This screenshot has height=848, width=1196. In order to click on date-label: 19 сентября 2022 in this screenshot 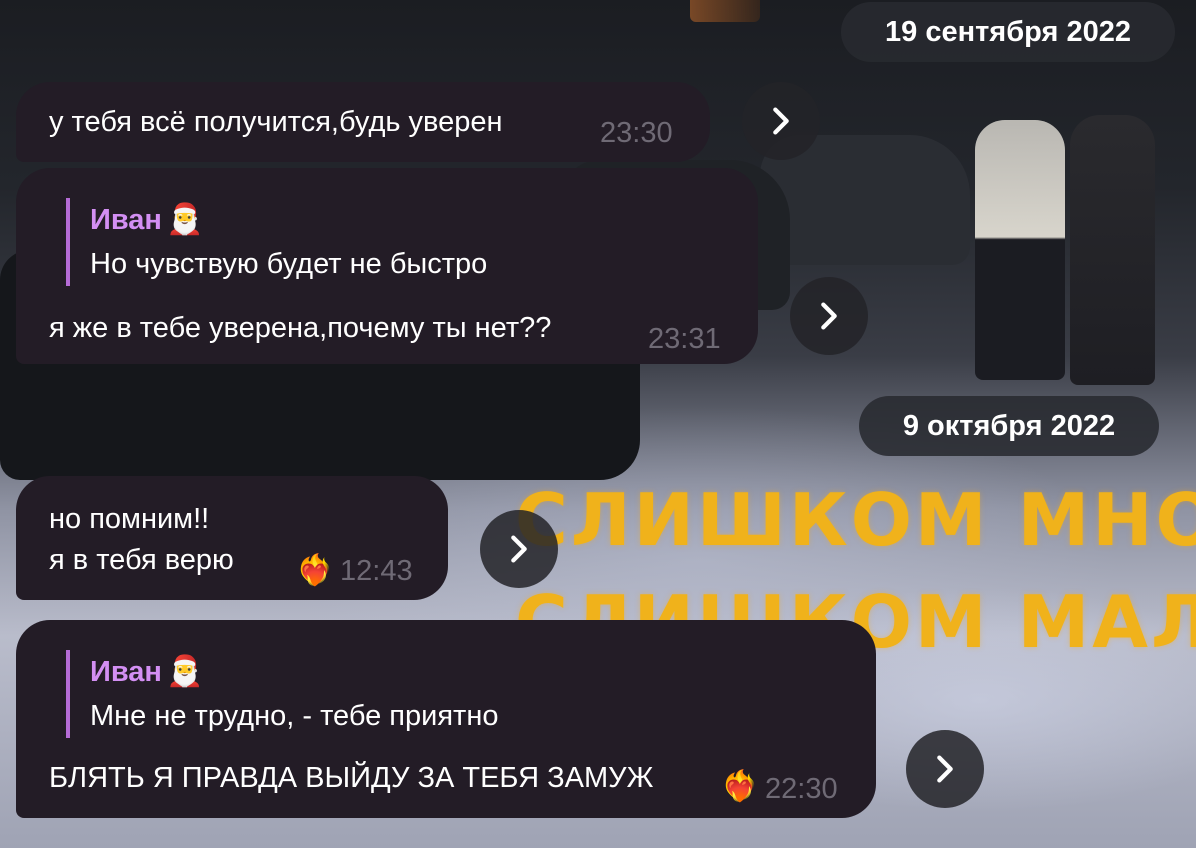, I will do `click(1008, 31)`.